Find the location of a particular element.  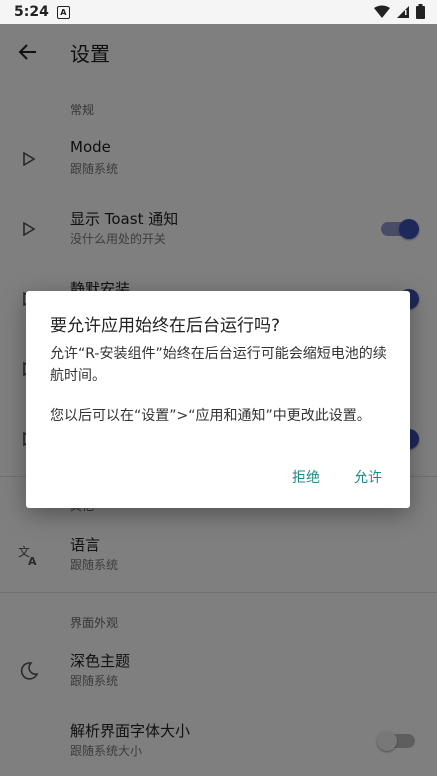

battery-icon is located at coordinates (420, 11).